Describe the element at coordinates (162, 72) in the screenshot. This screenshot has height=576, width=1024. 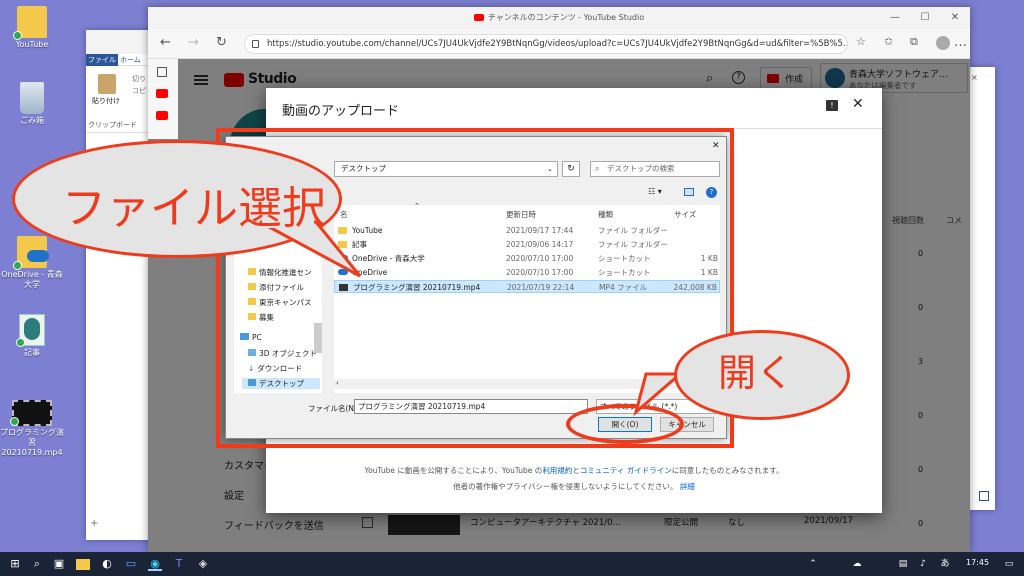
I see `sidebar-tabs-icon` at that location.